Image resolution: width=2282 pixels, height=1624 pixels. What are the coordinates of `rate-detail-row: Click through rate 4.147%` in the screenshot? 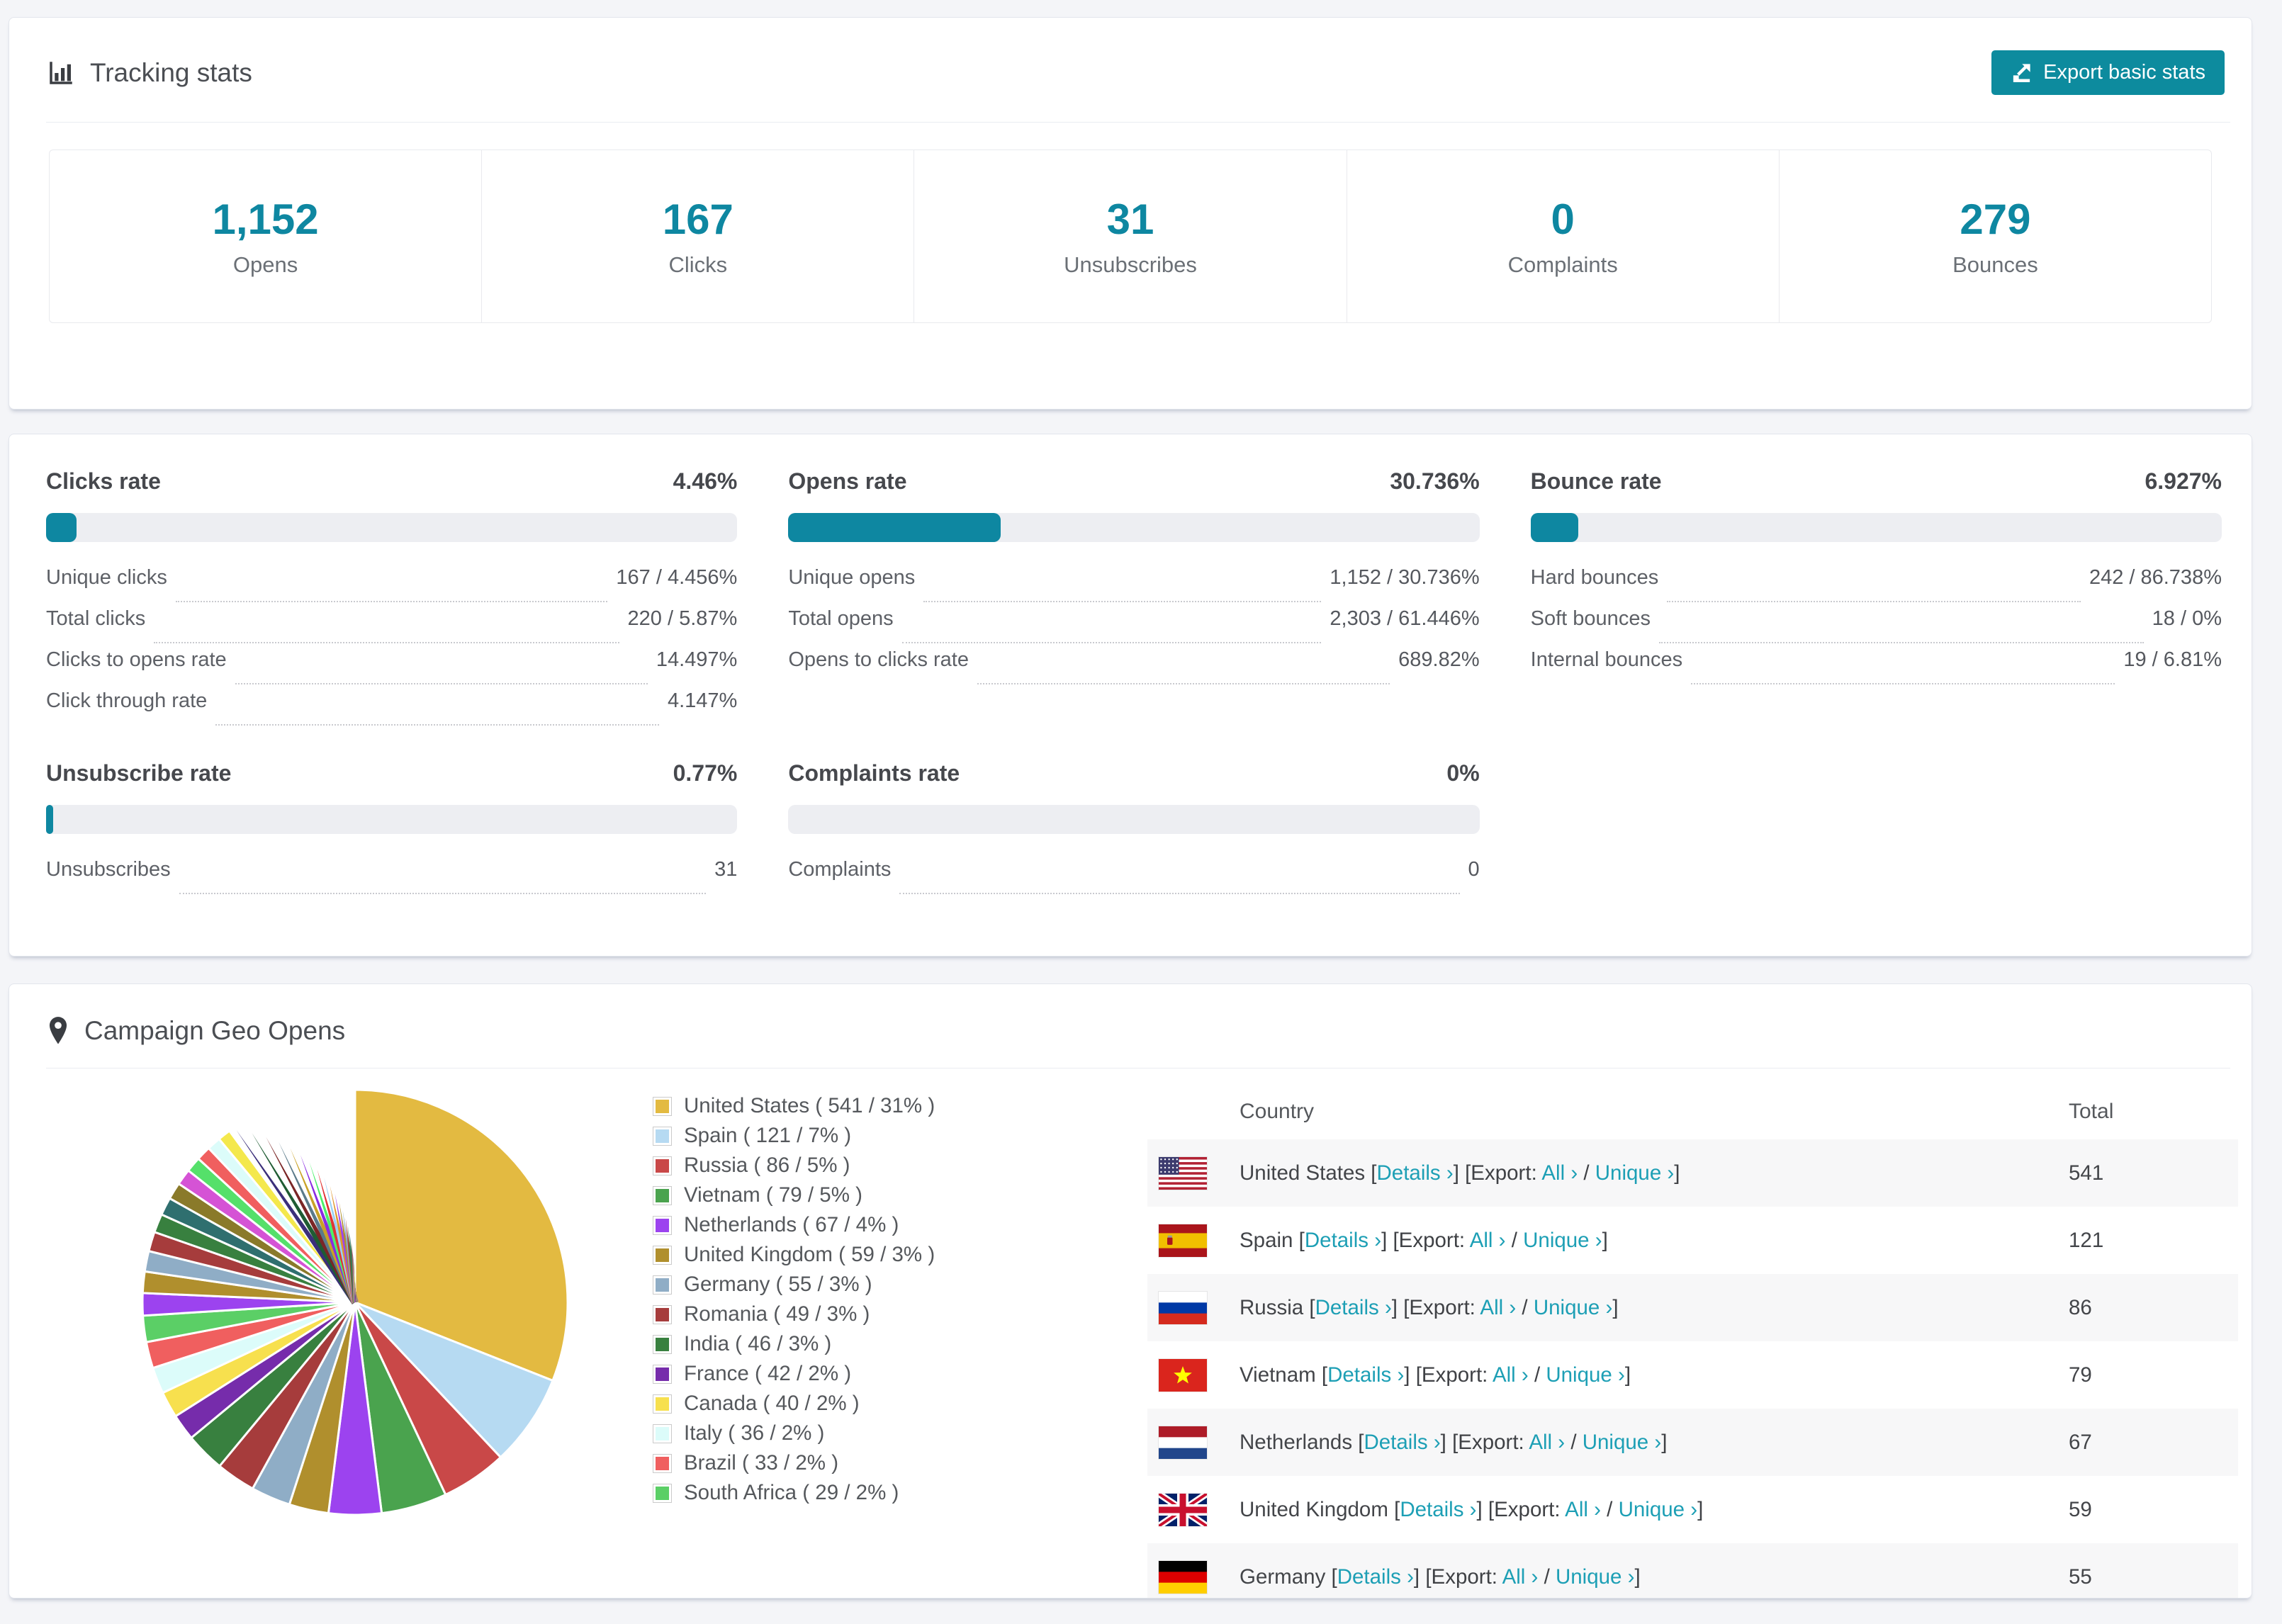 It's located at (392, 710).